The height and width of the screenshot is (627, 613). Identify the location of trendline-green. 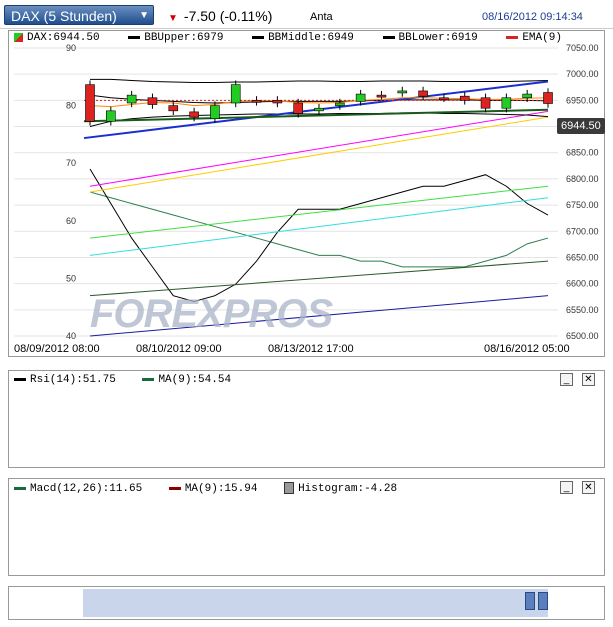
(316, 115).